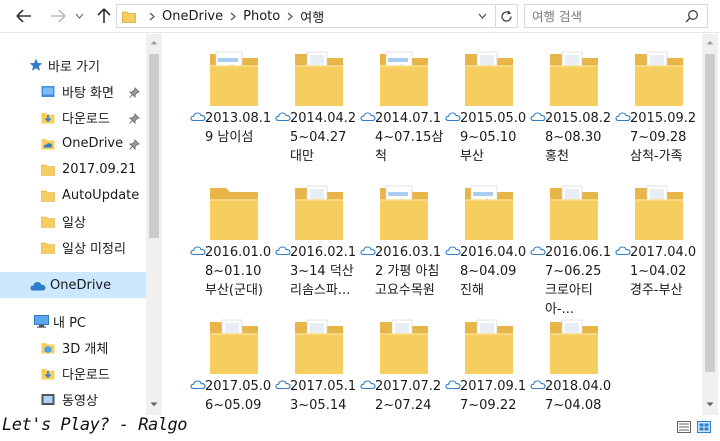 This screenshot has height=441, width=720. I want to click on search-box, so click(616, 16).